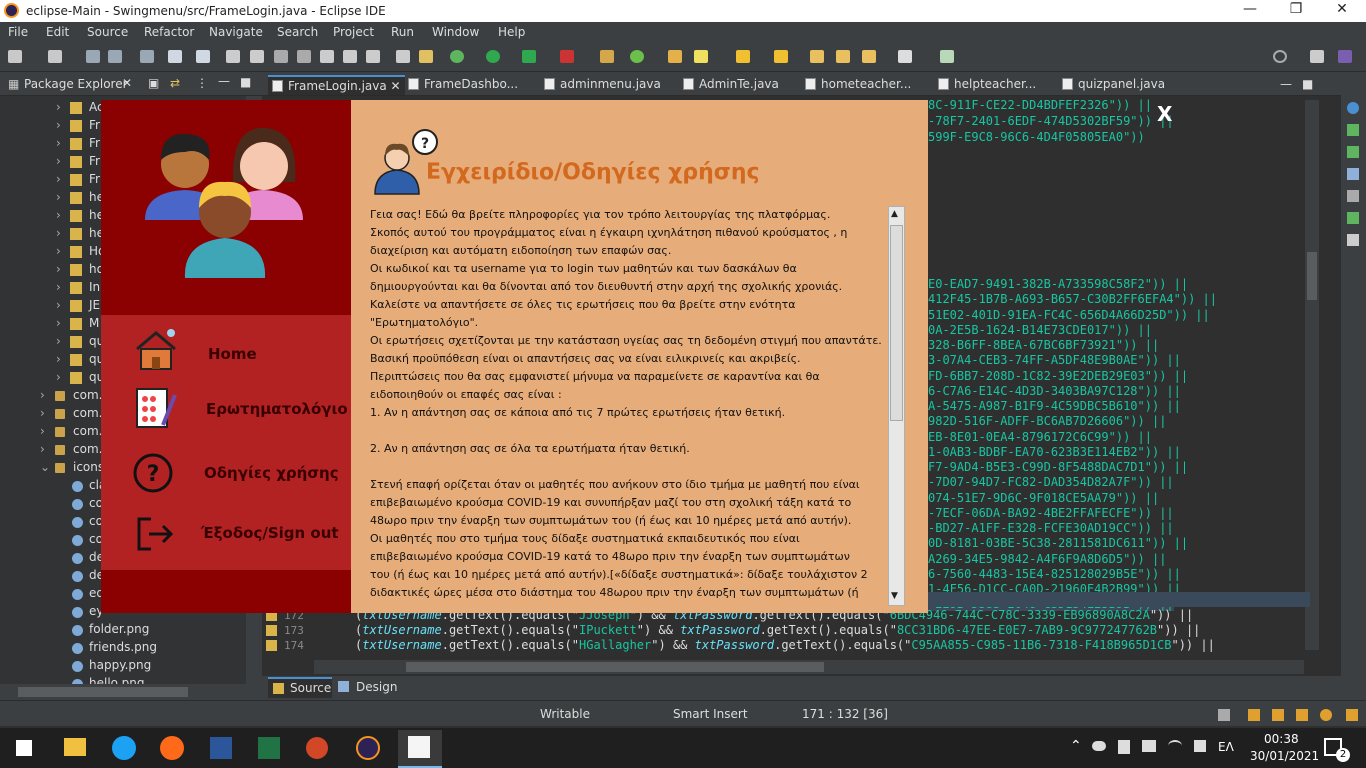  Describe the element at coordinates (637, 56) in the screenshot. I see `new-class-icon` at that location.